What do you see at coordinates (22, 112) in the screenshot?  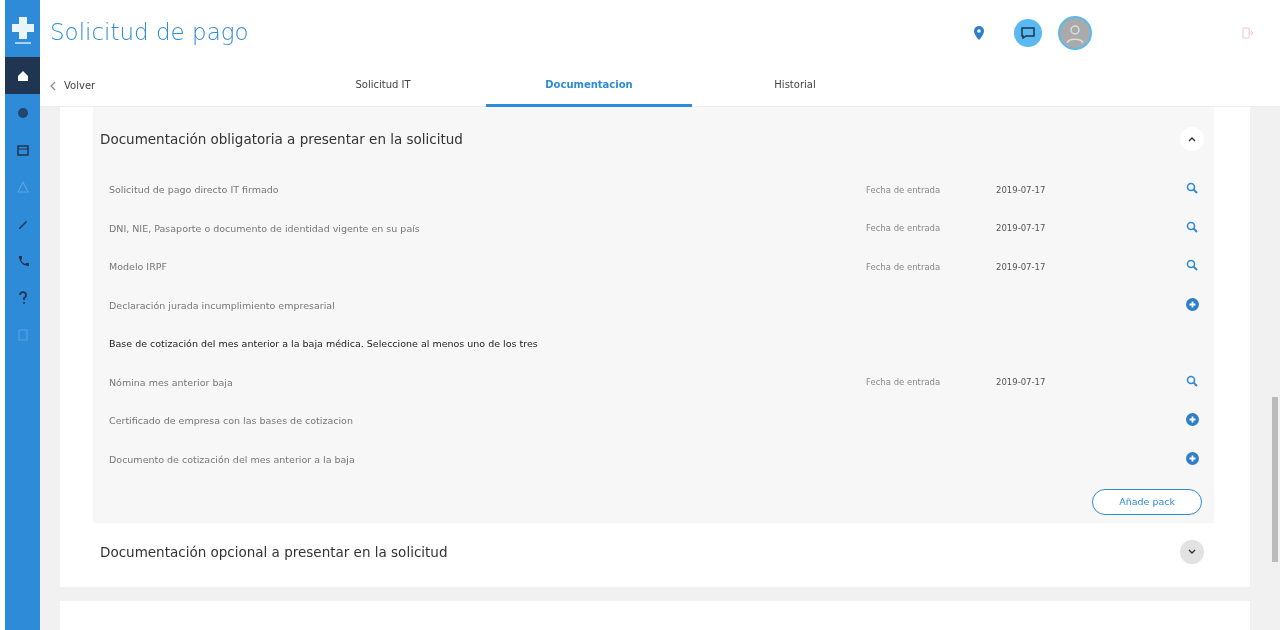 I see `circle-icon` at bounding box center [22, 112].